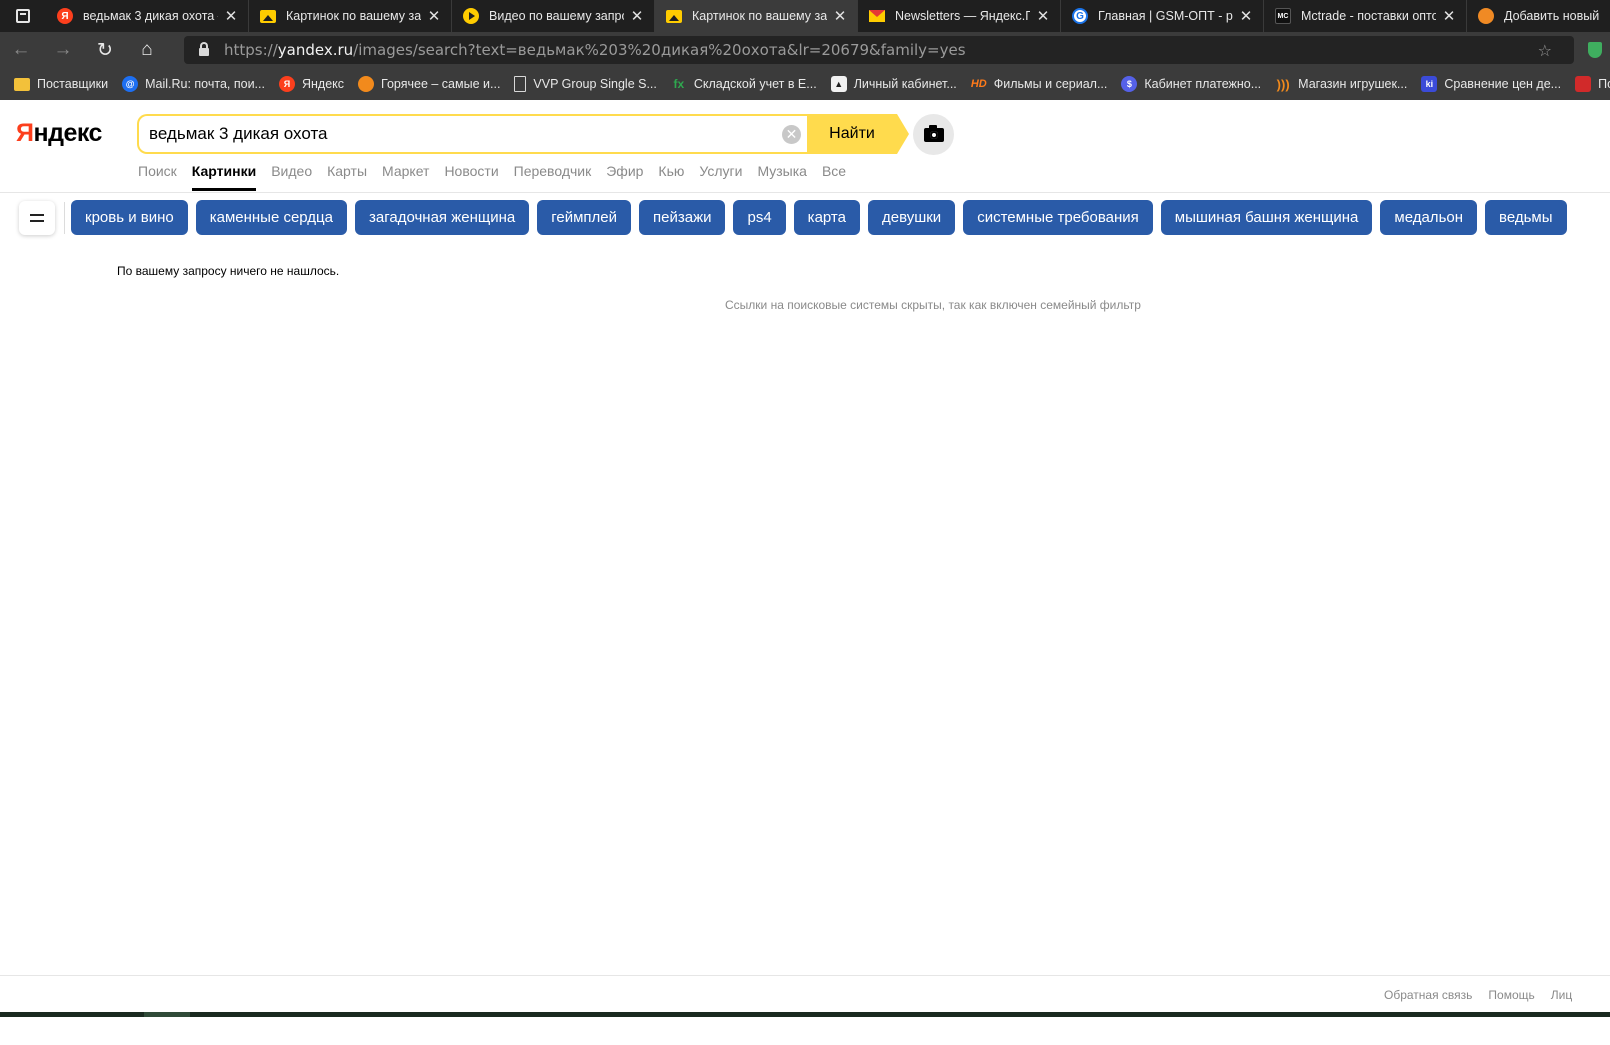 This screenshot has height=1045, width=1610. Describe the element at coordinates (1283, 16) in the screenshot. I see `mctrade-icon: MC` at that location.